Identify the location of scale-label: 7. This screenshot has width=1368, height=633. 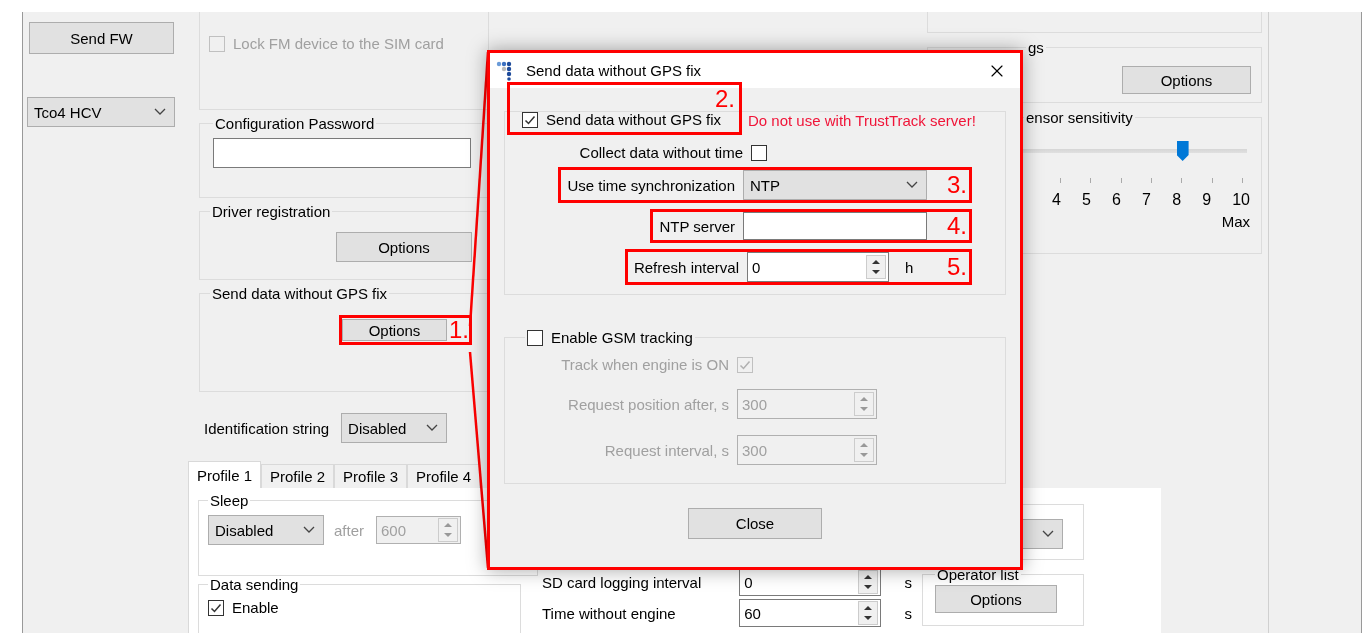
(1146, 200).